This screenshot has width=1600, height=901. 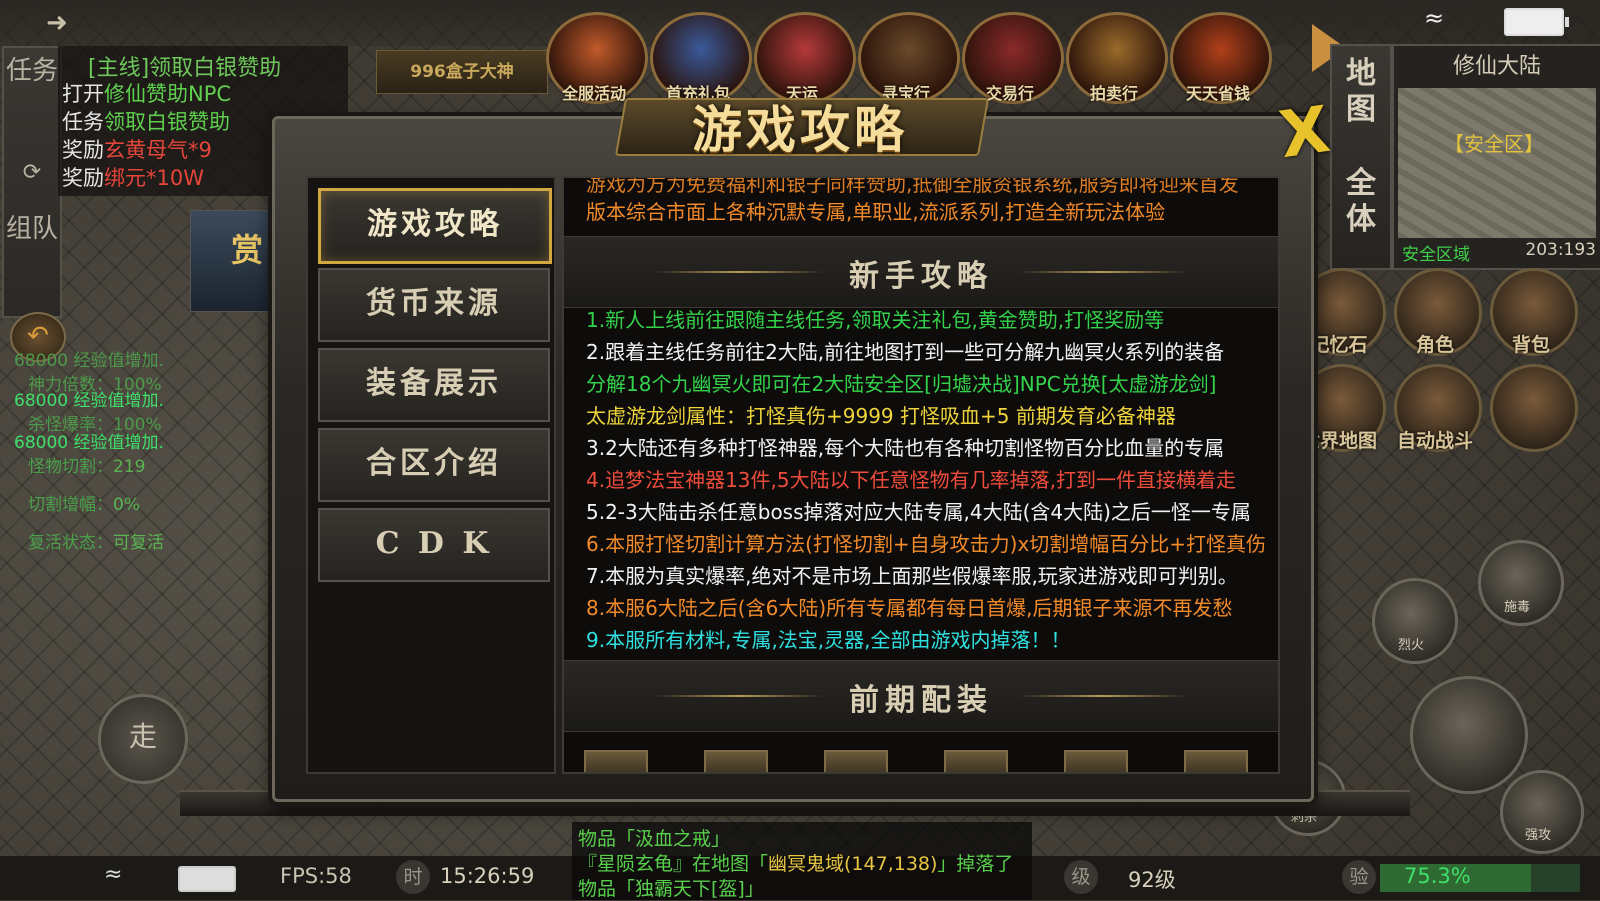 I want to click on refresh-icon: ⟳, so click(x=32, y=173).